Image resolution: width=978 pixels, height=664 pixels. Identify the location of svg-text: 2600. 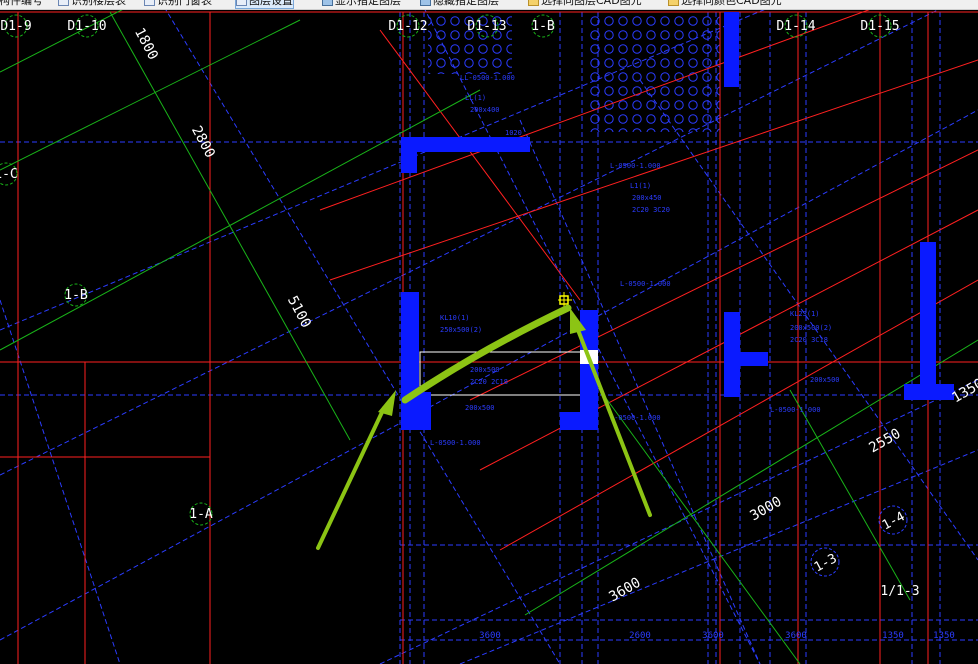
(640, 636).